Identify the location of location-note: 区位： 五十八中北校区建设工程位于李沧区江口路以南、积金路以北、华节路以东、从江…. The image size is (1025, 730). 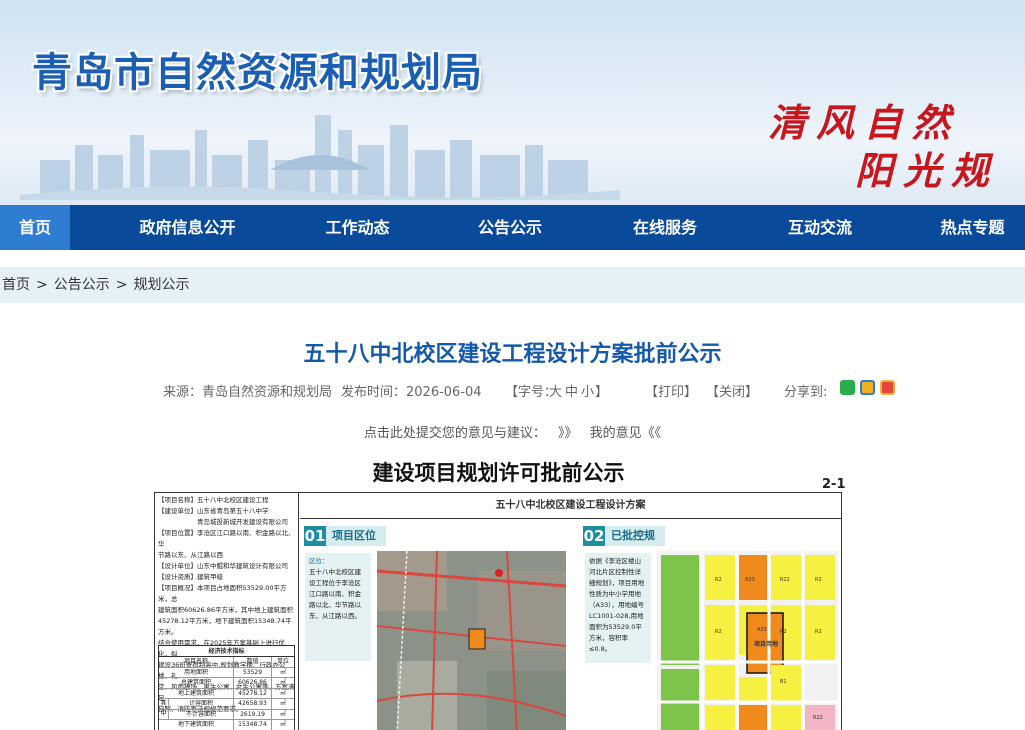
(338, 607).